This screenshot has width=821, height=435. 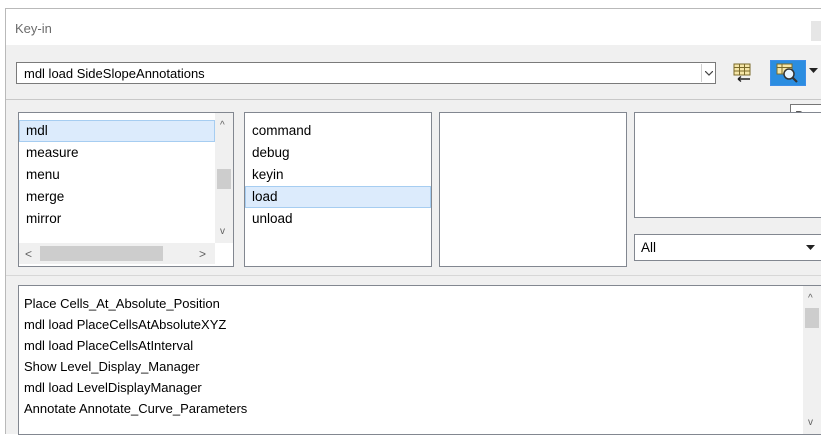 I want to click on list-1-vertical-scrollbar: ^ v, so click(x=224, y=178).